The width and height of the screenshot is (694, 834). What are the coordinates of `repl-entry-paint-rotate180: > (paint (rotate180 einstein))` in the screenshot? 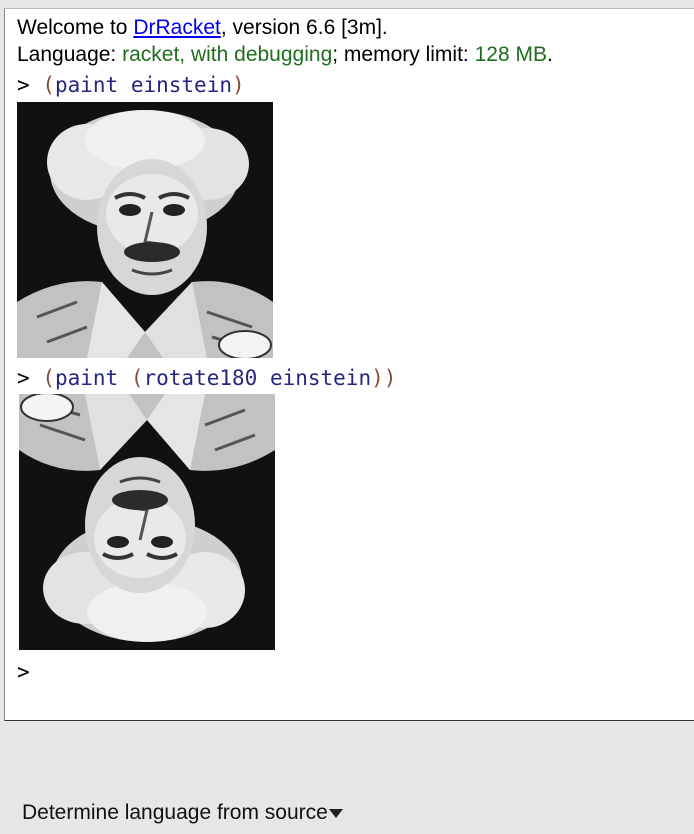 It's located at (206, 378).